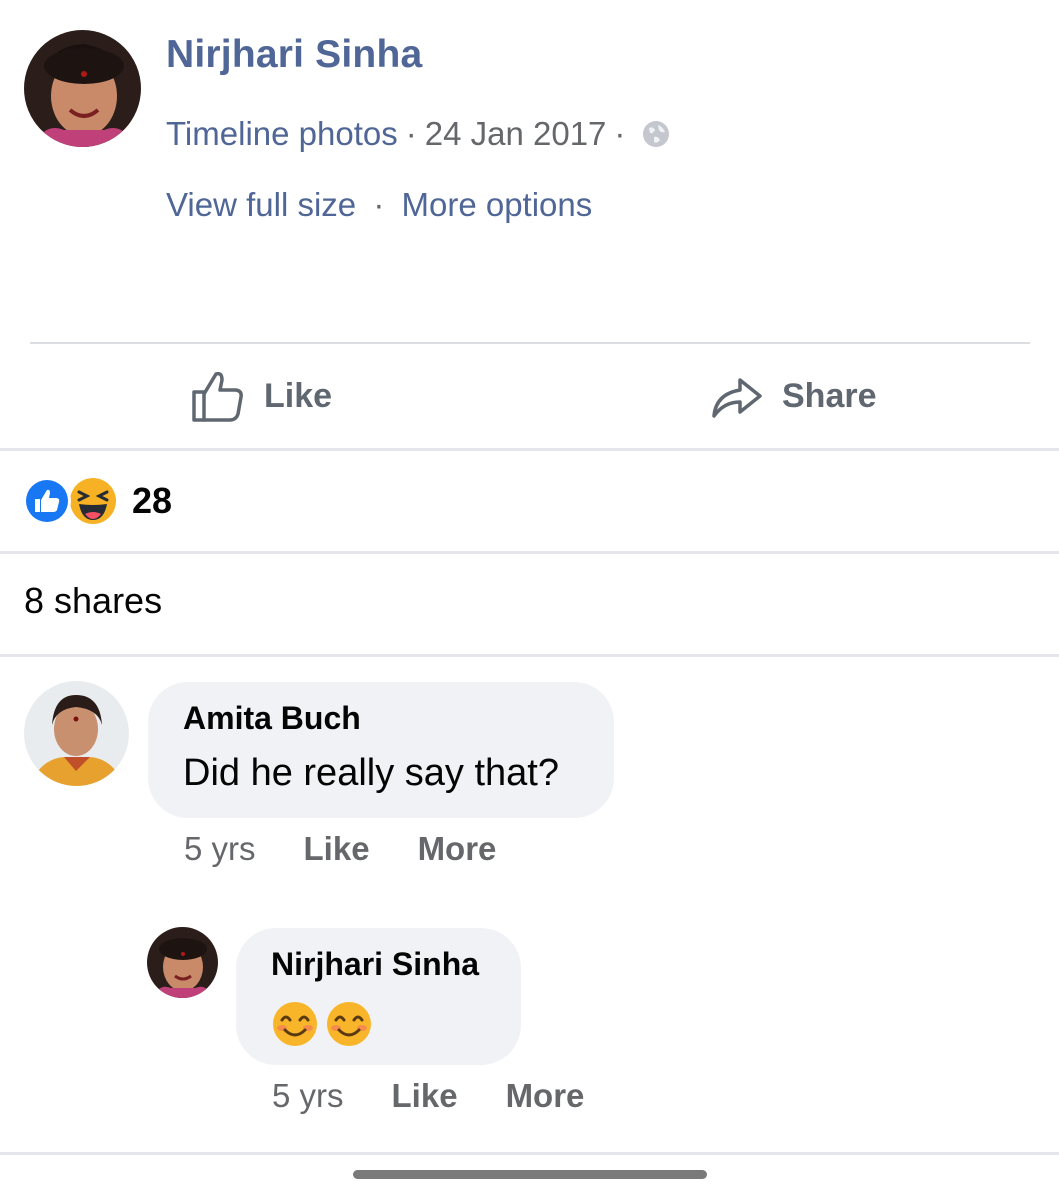  I want to click on thumbs-up-icon, so click(217, 396).